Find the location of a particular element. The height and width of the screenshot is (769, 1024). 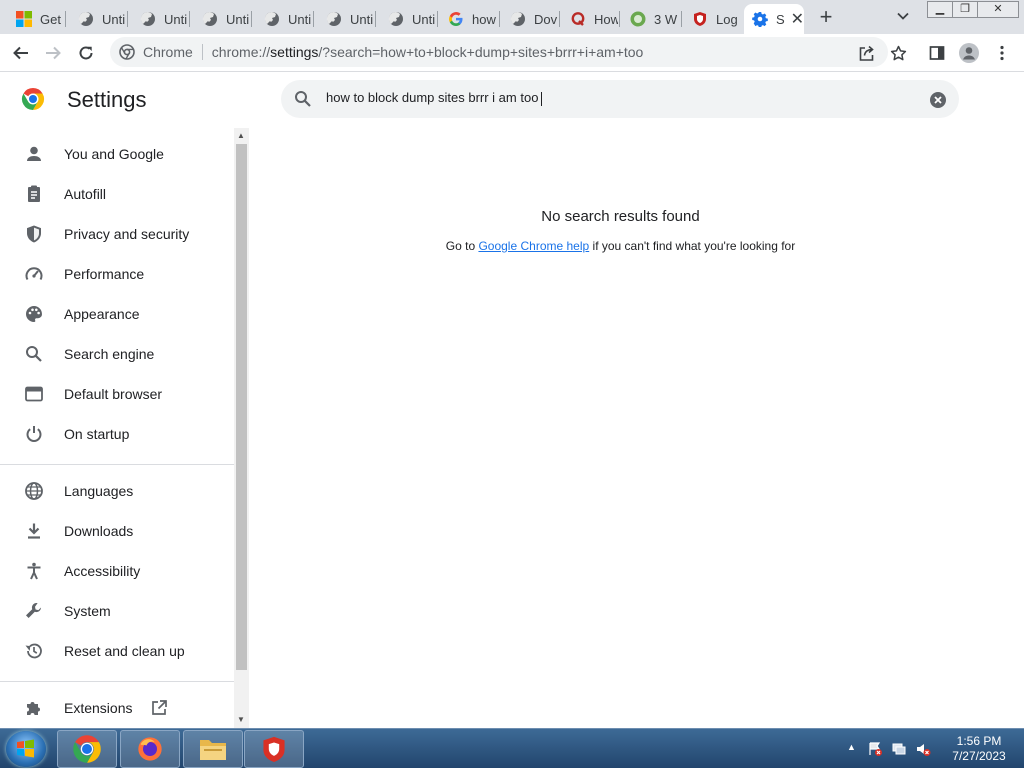

power-icon is located at coordinates (34, 434).